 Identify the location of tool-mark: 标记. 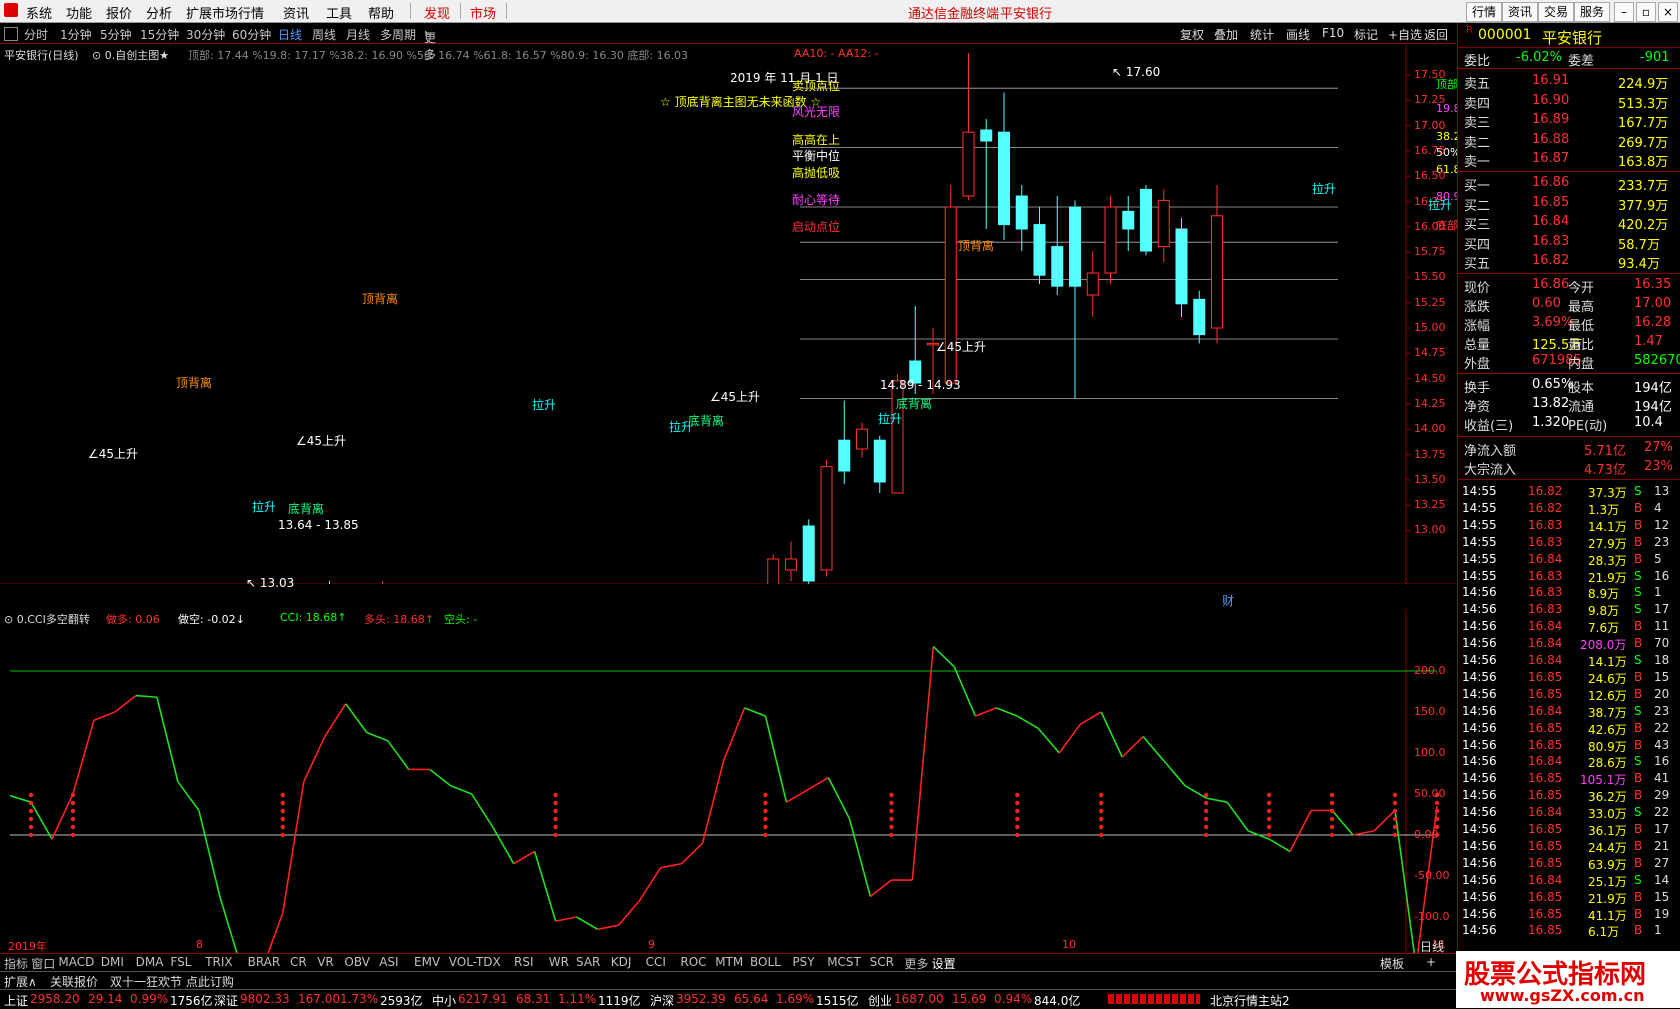
(1366, 34).